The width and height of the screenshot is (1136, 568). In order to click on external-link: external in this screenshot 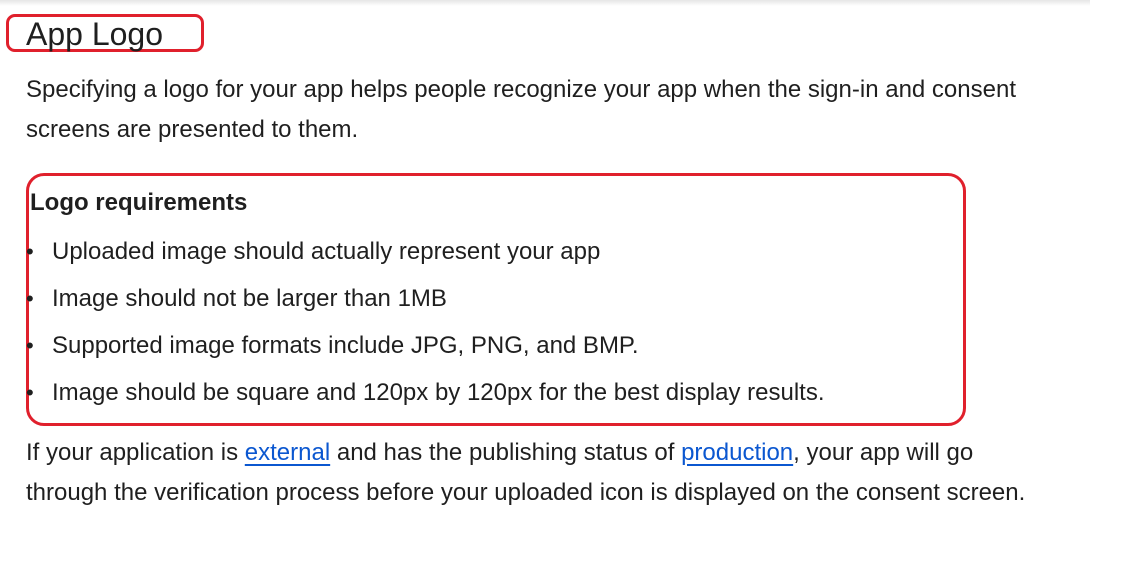, I will do `click(287, 452)`.